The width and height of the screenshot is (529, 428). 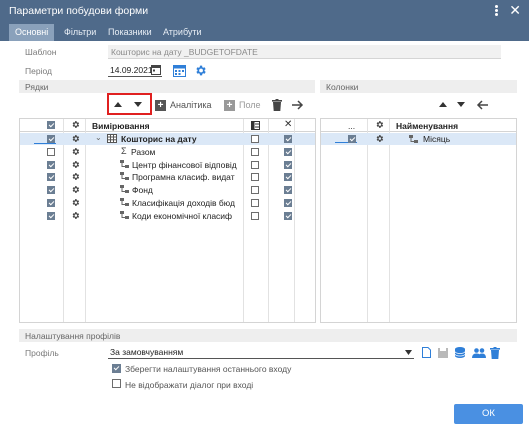 What do you see at coordinates (482, 104) in the screenshot?
I see `move-left-arrow-icon` at bounding box center [482, 104].